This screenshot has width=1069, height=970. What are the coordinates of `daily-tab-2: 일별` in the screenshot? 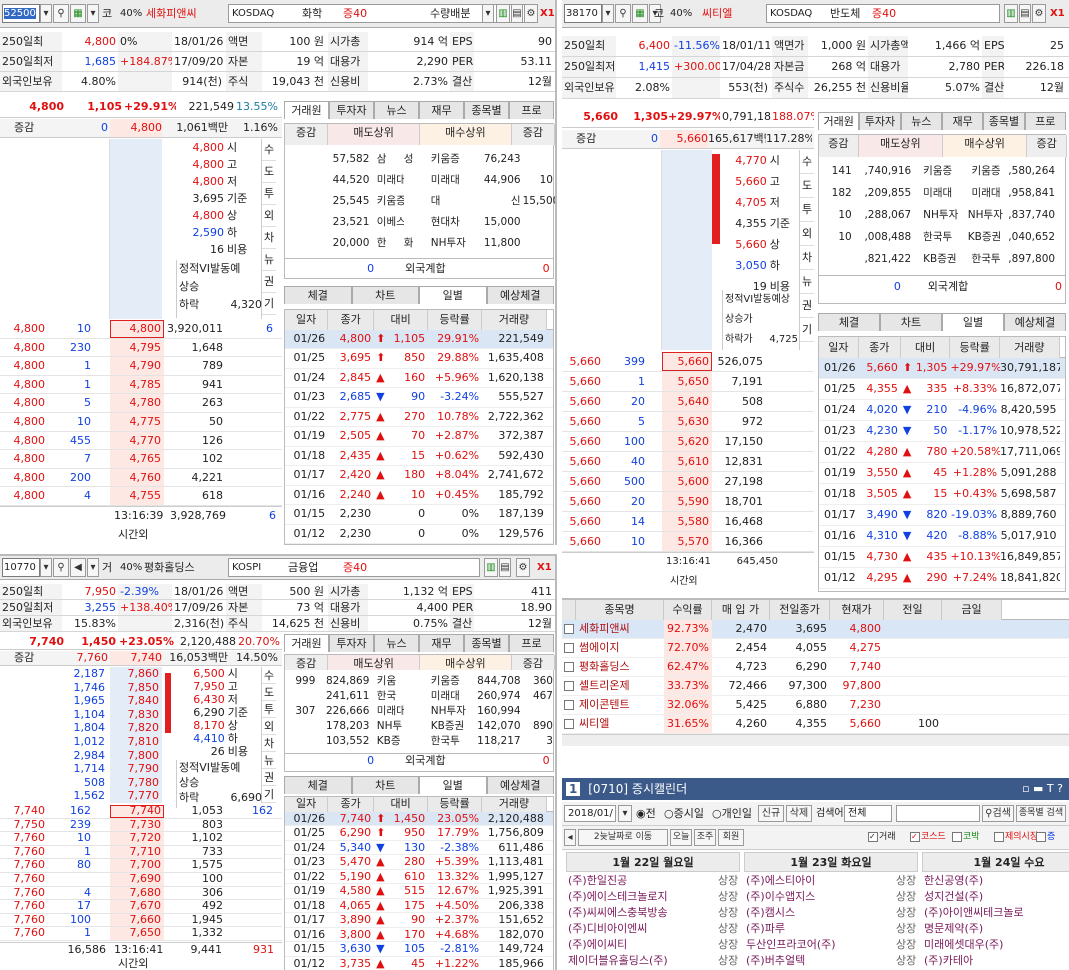 It's located at (453, 295).